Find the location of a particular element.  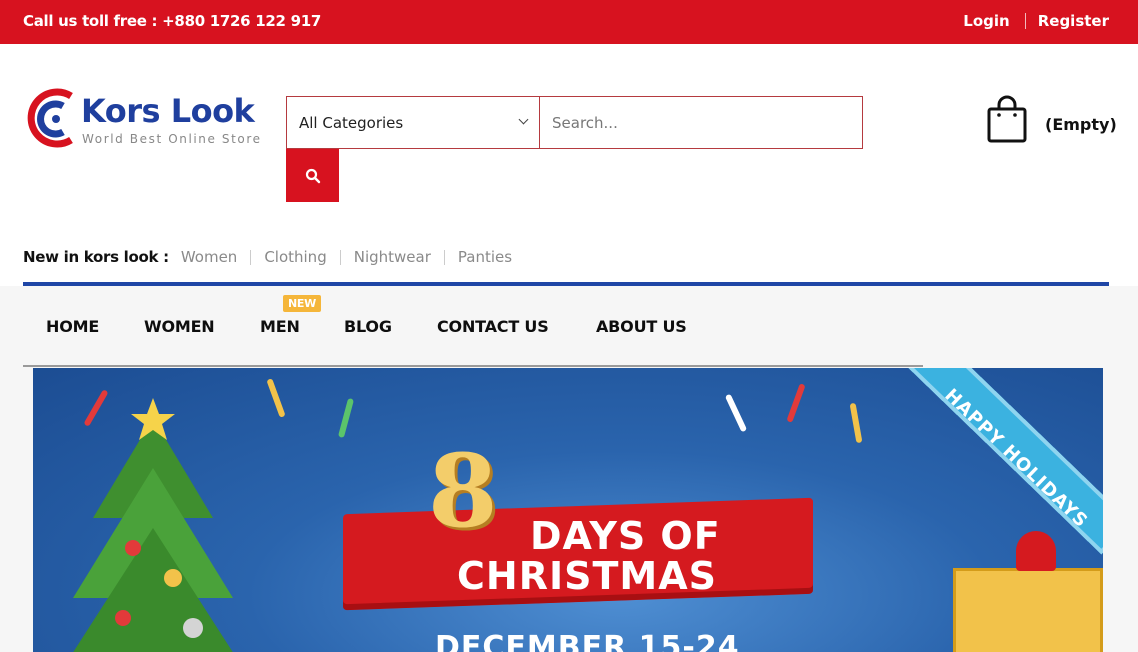

corner-ribbon is located at coordinates (983, 461).